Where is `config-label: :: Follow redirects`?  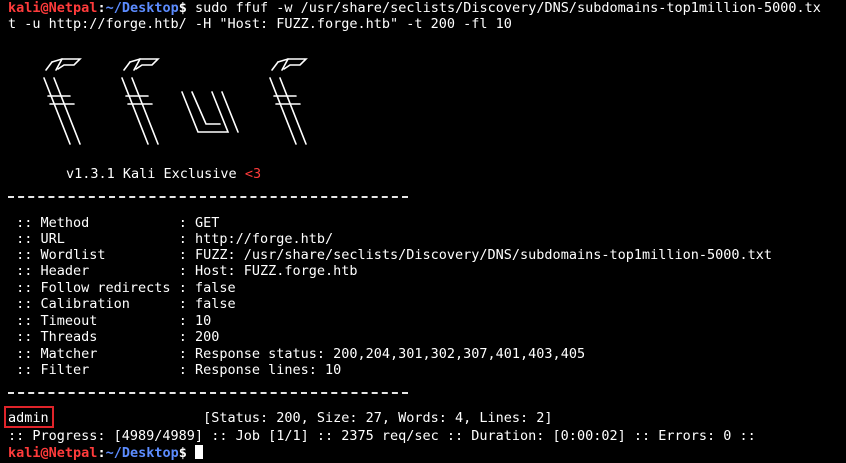 config-label: :: Follow redirects is located at coordinates (93, 288).